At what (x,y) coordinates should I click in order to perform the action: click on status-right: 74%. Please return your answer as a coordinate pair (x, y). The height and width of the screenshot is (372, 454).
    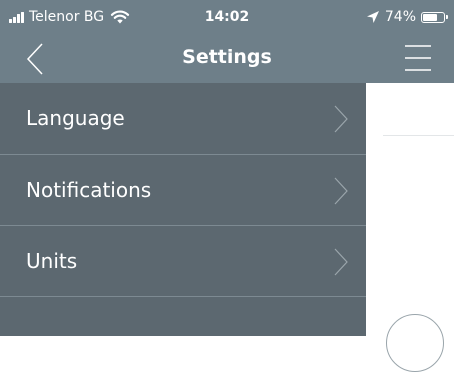
    Looking at the image, I should click on (407, 17).